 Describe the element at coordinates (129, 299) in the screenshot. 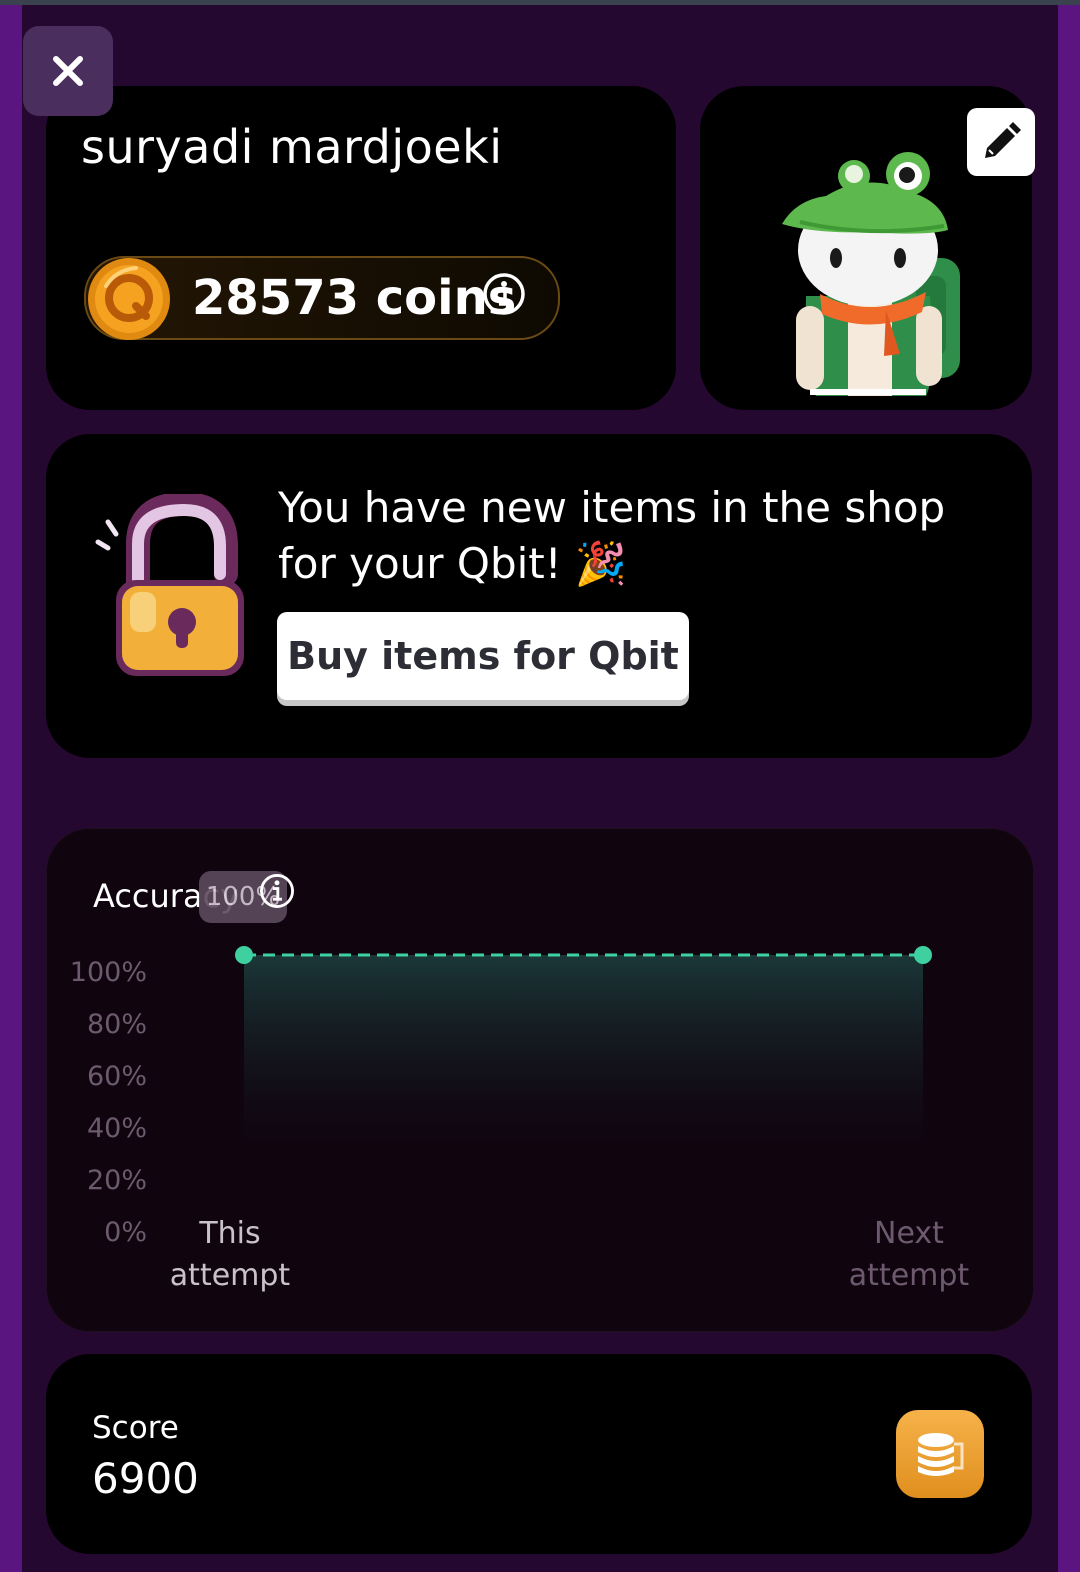

I see `coin-icon` at that location.